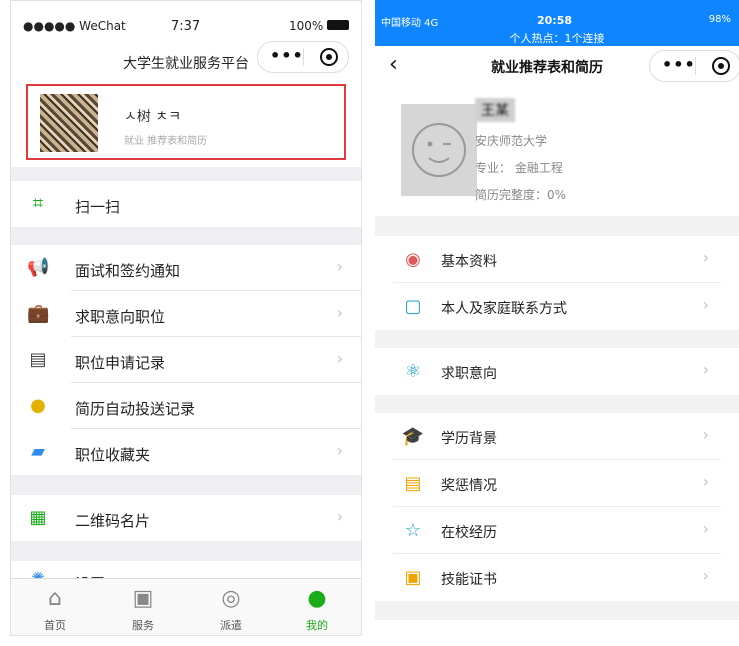 The image size is (739, 646). I want to click on profile-major: 专业： 金融工程, so click(519, 168).